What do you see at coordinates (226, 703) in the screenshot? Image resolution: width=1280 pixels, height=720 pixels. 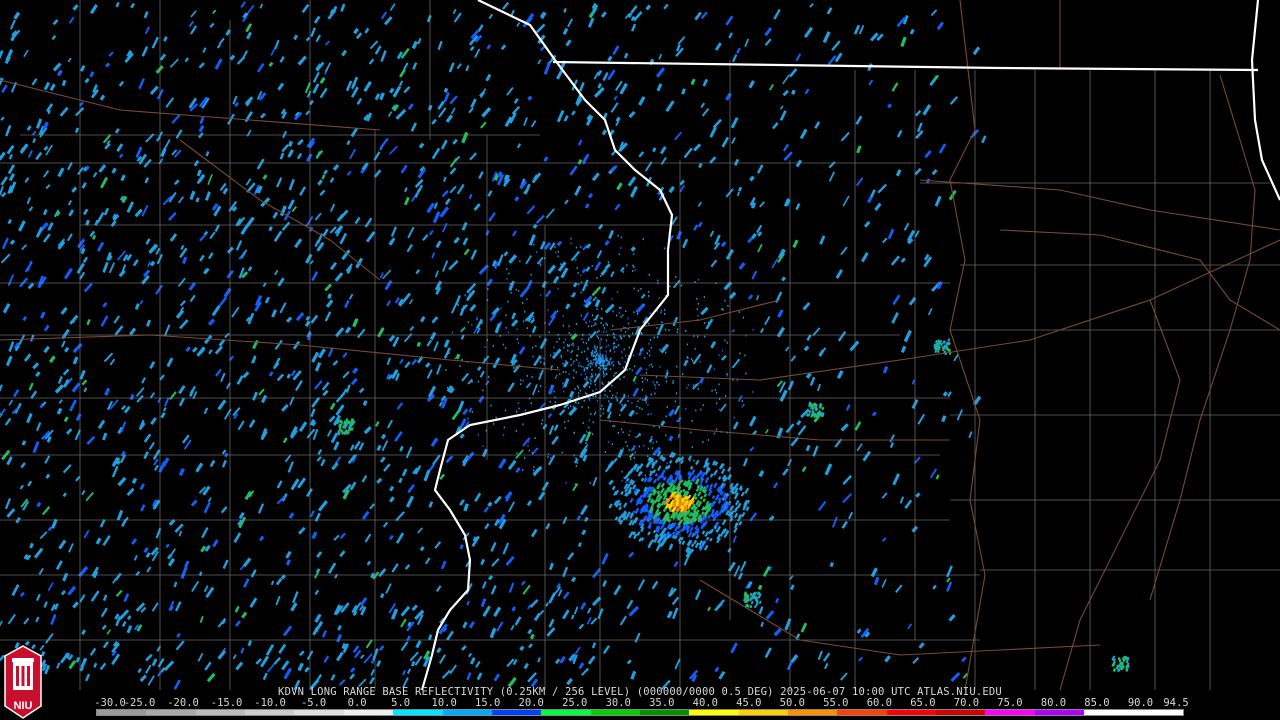 I see `scale-label: -15.0` at bounding box center [226, 703].